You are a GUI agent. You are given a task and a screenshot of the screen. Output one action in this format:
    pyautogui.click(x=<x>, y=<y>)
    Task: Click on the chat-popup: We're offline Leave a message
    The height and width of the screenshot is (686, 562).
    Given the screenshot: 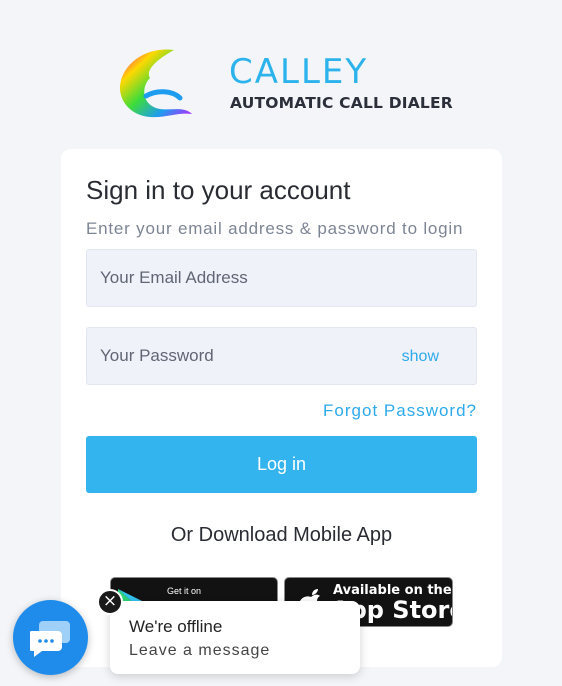 What is the action you would take?
    pyautogui.click(x=235, y=637)
    